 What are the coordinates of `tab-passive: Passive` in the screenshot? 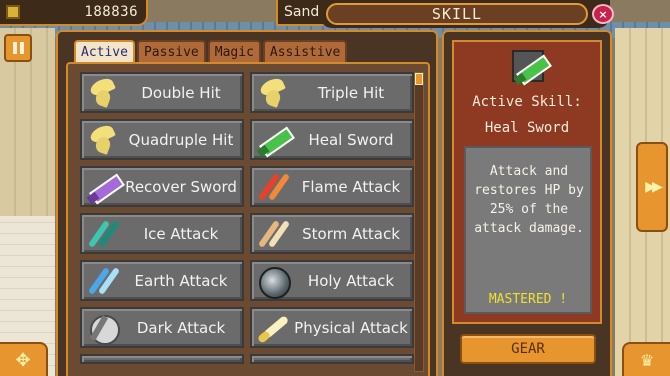 It's located at (171, 51).